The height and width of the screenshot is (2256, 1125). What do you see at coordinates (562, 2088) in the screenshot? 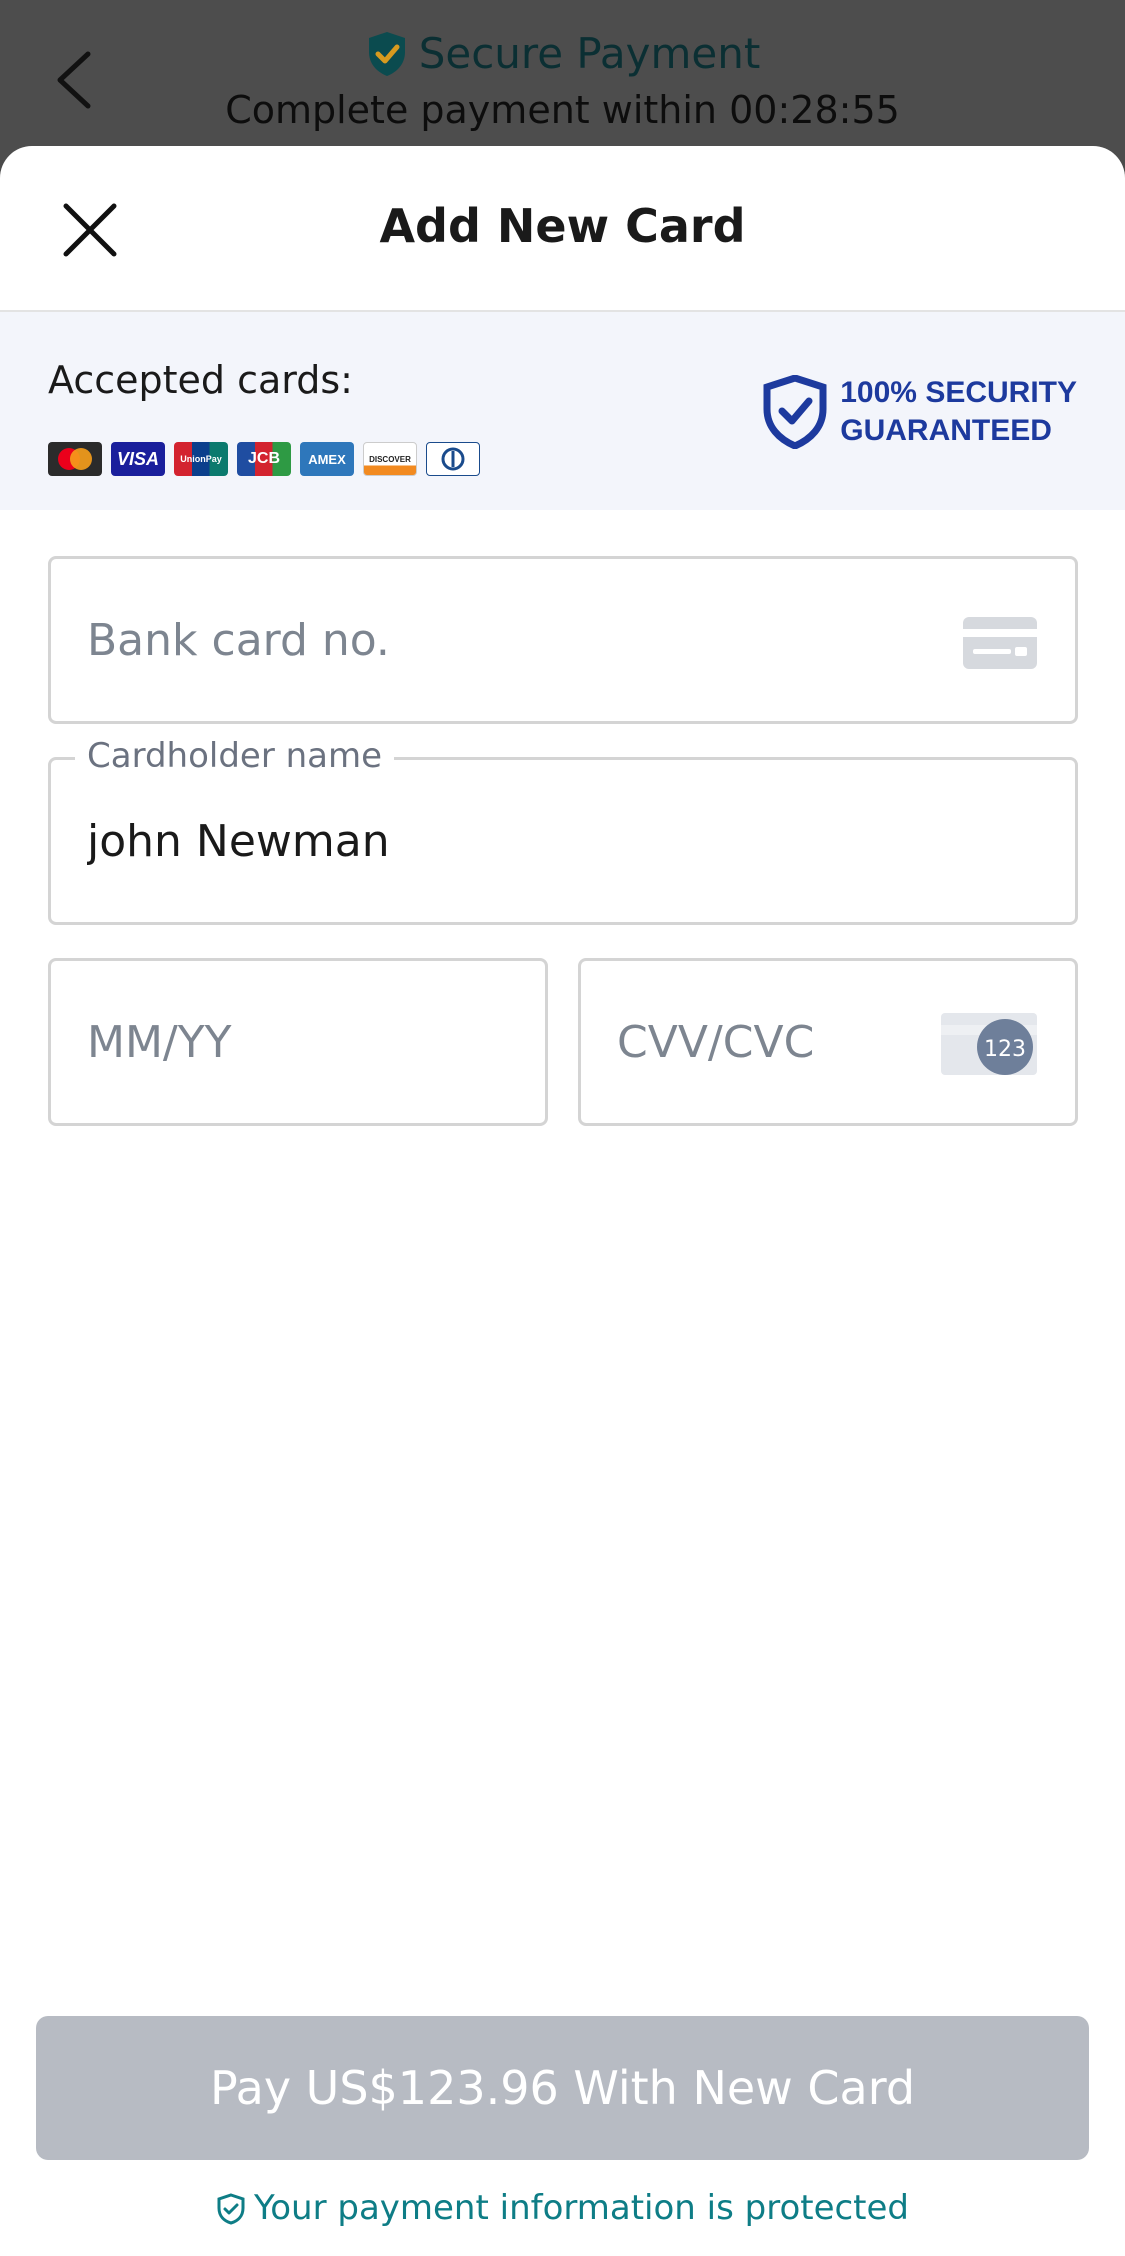
I see `pay-with-new-card-button: Pay US$123.96 With New Card` at bounding box center [562, 2088].